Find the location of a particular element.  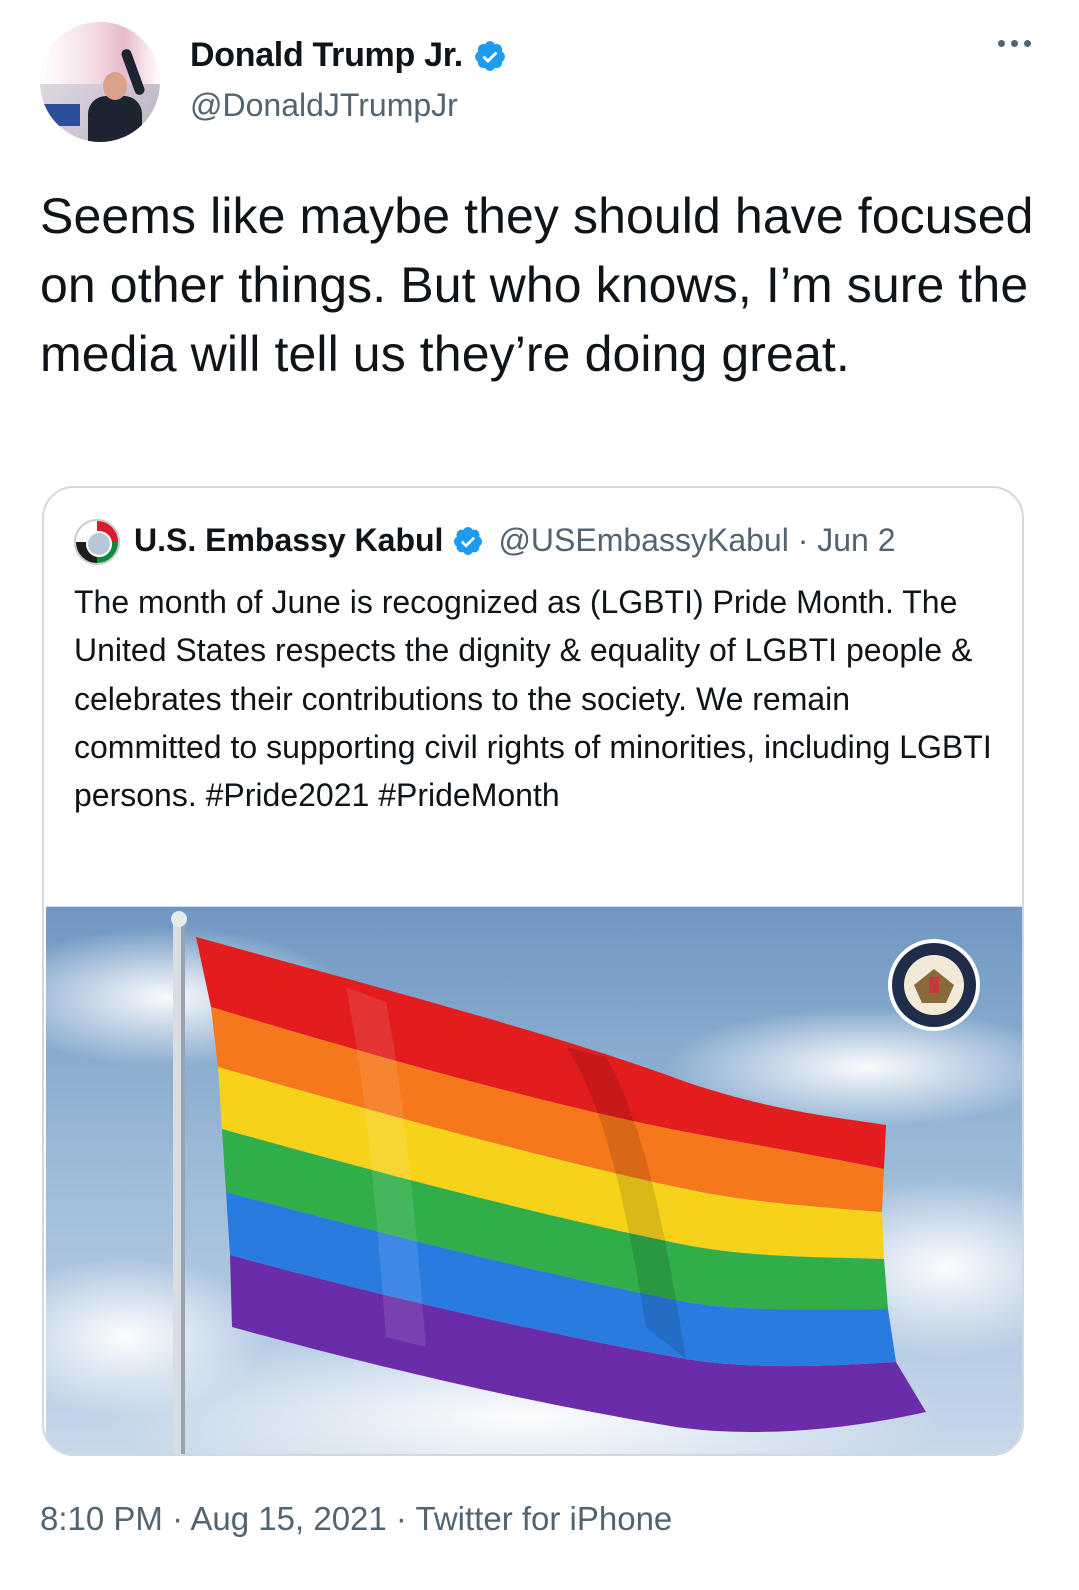

flag-pole-top is located at coordinates (179, 919).